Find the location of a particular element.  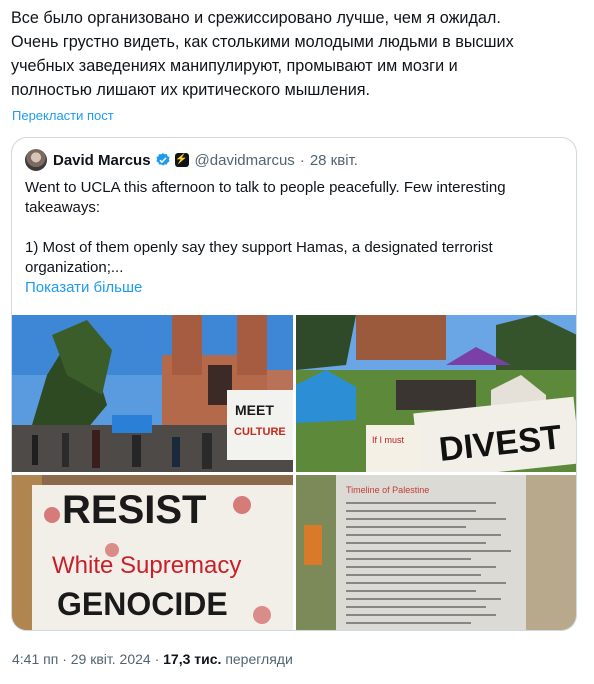

sign-resist: RESIST is located at coordinates (134, 510).